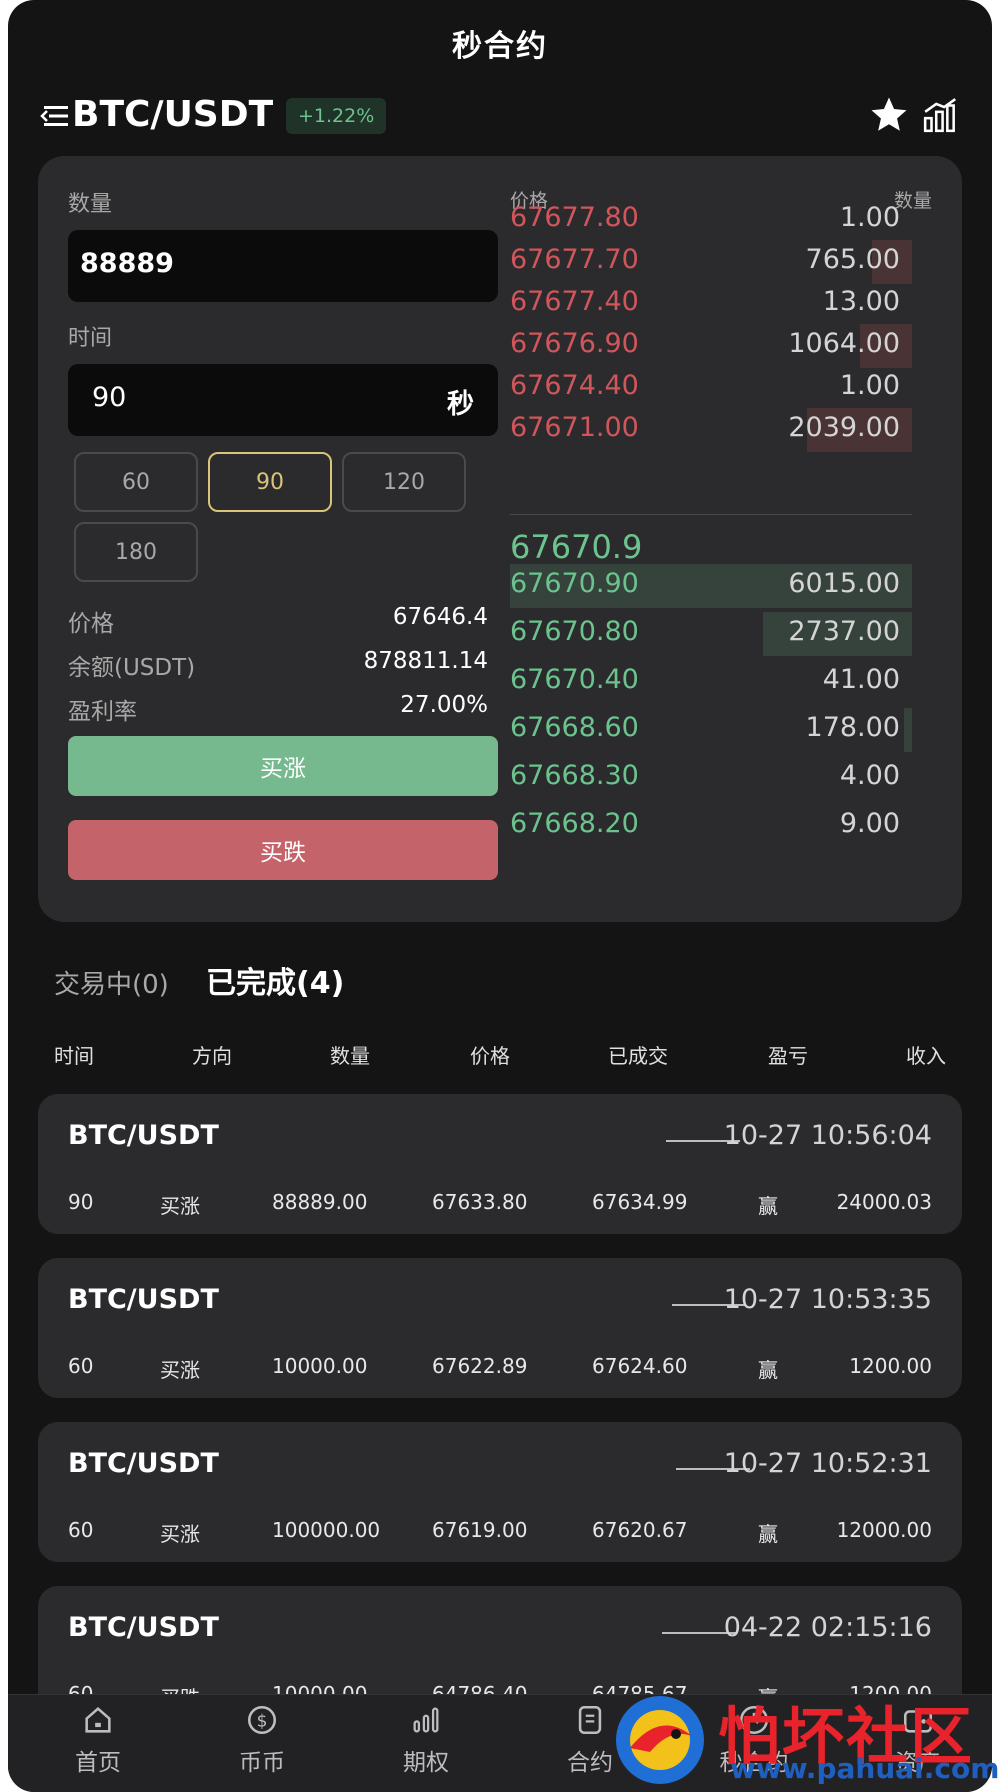 This screenshot has height=1792, width=1000. I want to click on bid-quantity: 2737.00, so click(844, 631).